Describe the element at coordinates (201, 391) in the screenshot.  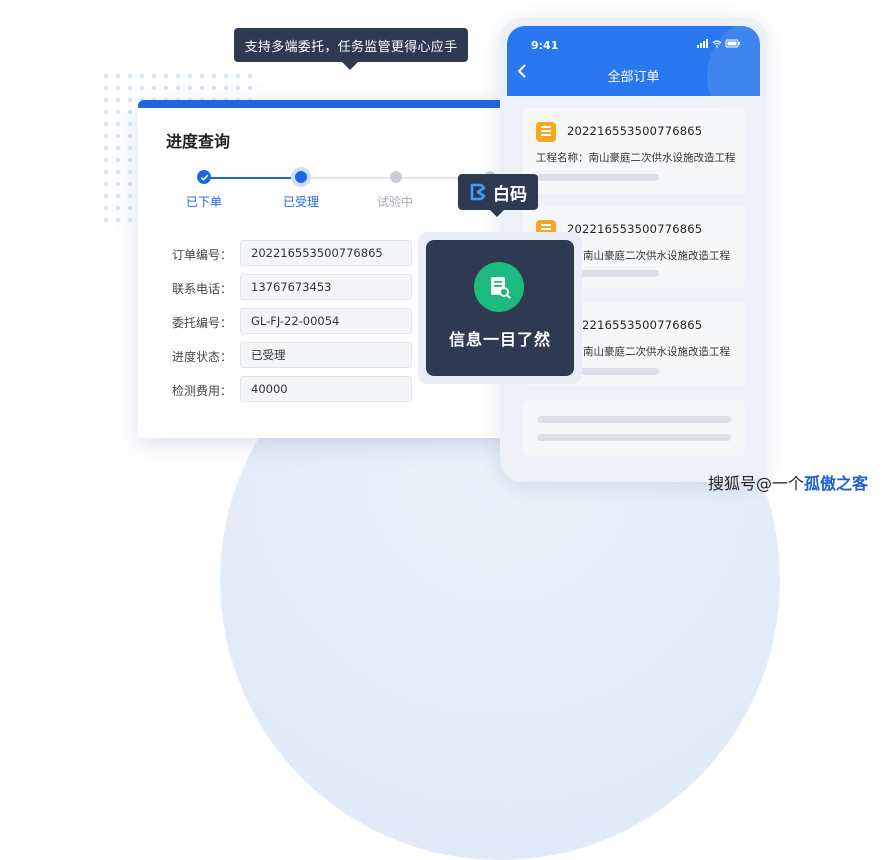
I see `field-label: 检测费用：` at that location.